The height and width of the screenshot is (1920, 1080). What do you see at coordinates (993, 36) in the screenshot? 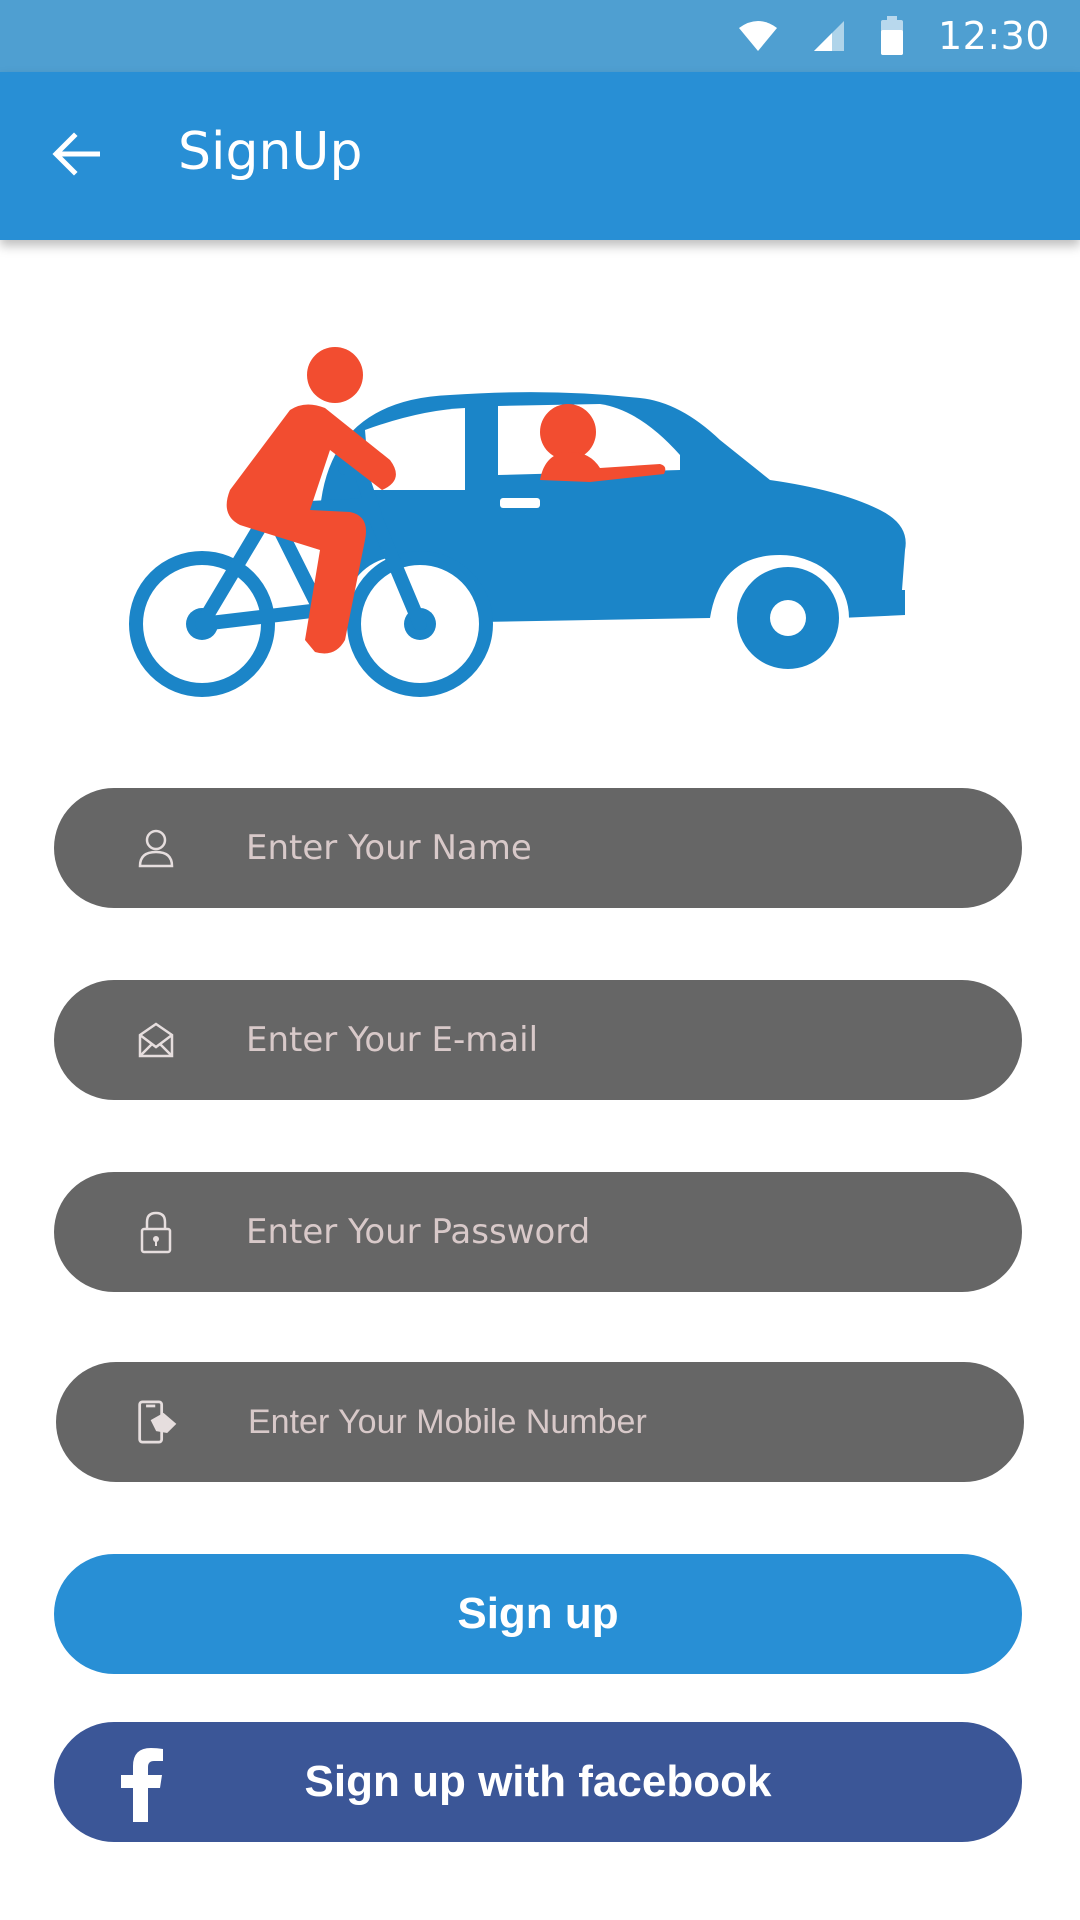
I see `status-time: 12:30` at bounding box center [993, 36].